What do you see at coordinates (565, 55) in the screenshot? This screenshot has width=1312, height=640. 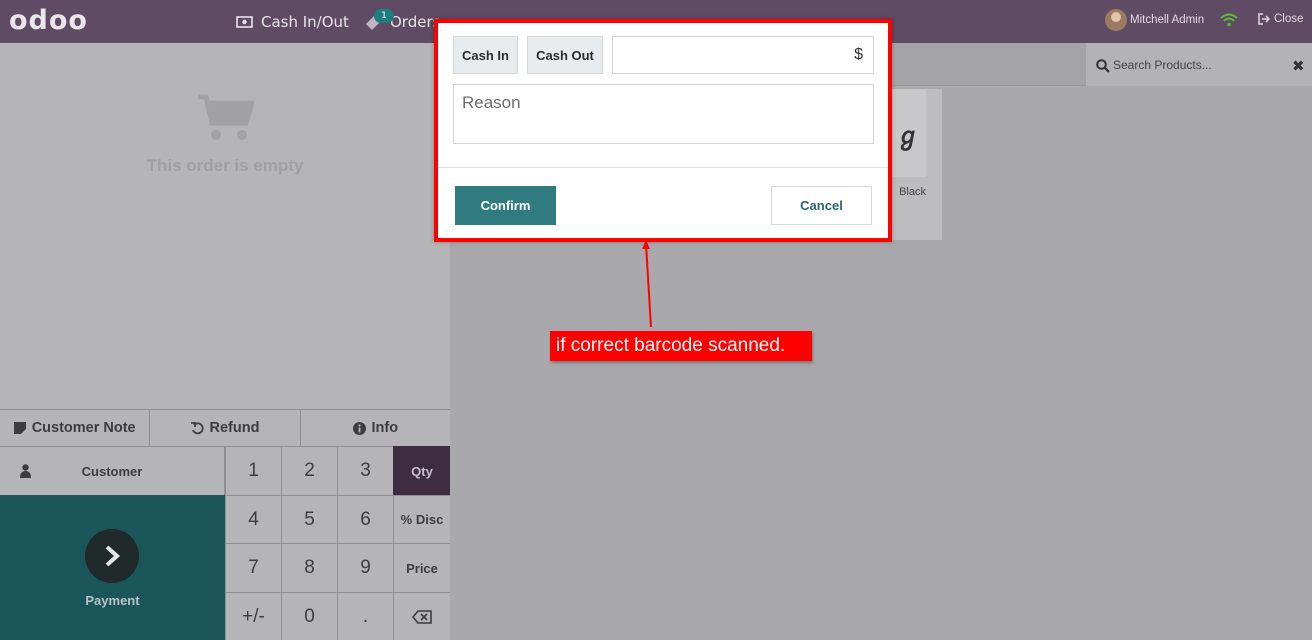 I see `cash-out-button: Cash Out` at bounding box center [565, 55].